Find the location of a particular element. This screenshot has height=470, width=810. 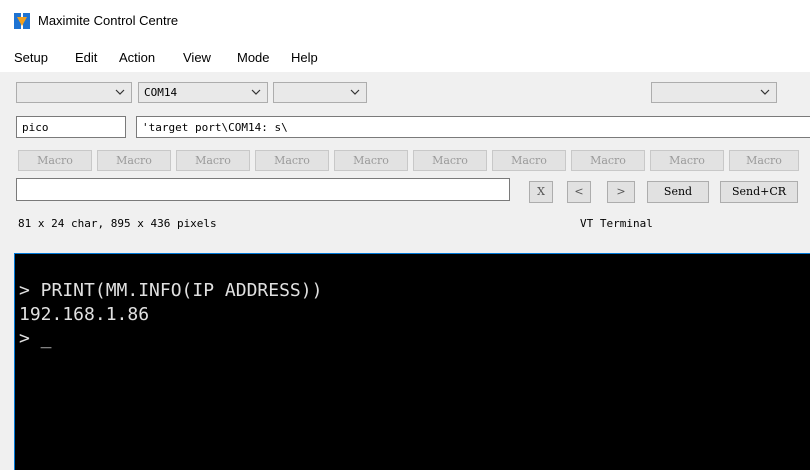

menu-action: Action is located at coordinates (137, 57).